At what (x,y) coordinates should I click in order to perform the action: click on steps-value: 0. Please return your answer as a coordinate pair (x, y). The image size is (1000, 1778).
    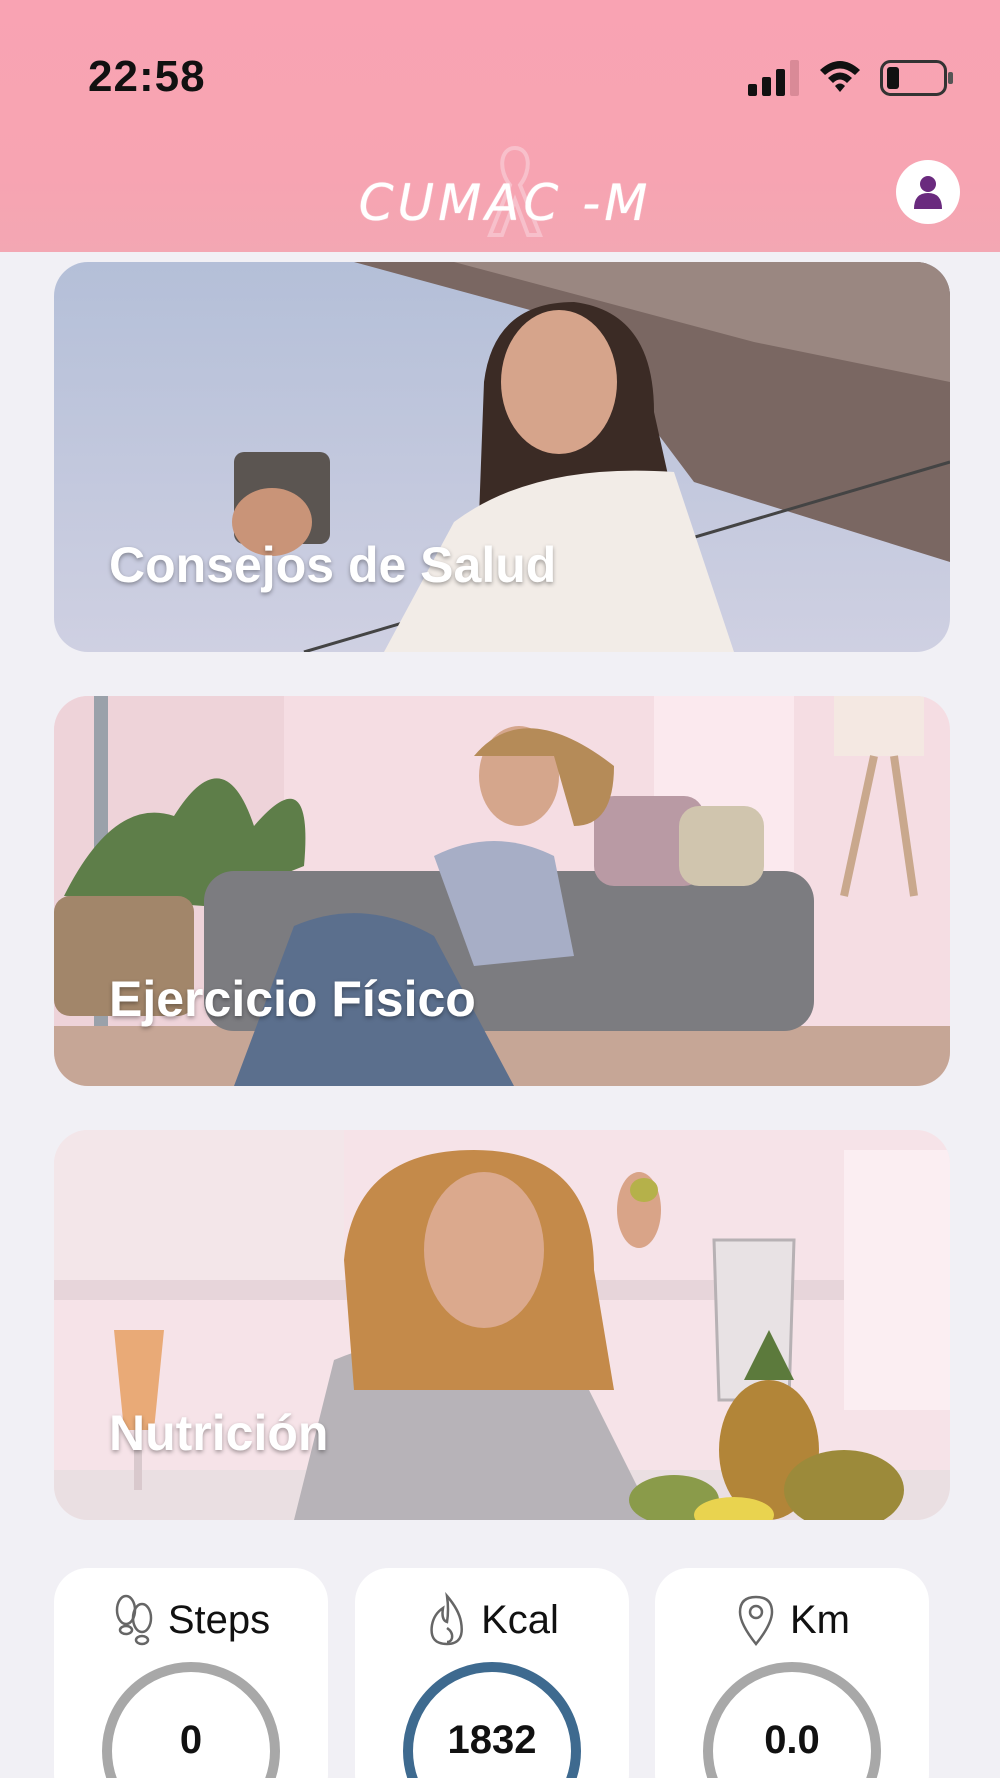
    Looking at the image, I should click on (191, 1740).